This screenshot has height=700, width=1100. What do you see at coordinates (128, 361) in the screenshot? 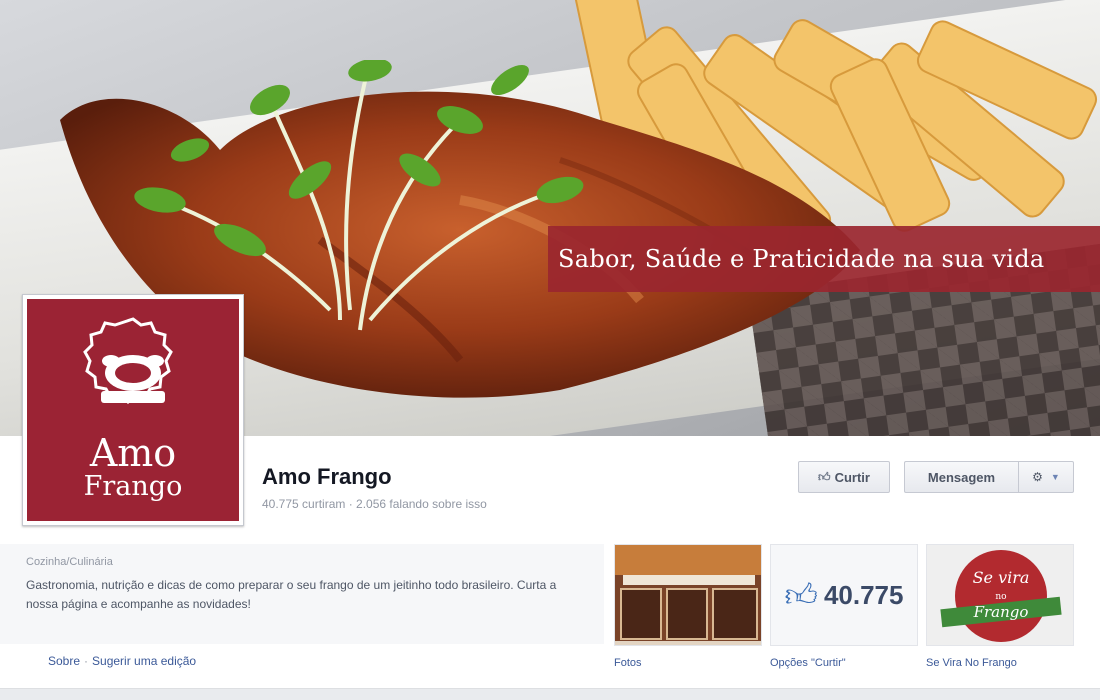
I see `chicken-logo-icon` at bounding box center [128, 361].